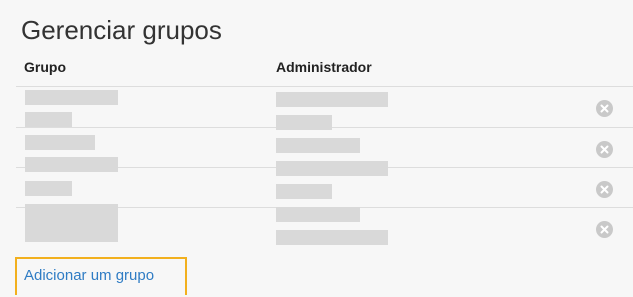 Image resolution: width=633 pixels, height=297 pixels. What do you see at coordinates (324, 86) in the screenshot?
I see `table-header-divider` at bounding box center [324, 86].